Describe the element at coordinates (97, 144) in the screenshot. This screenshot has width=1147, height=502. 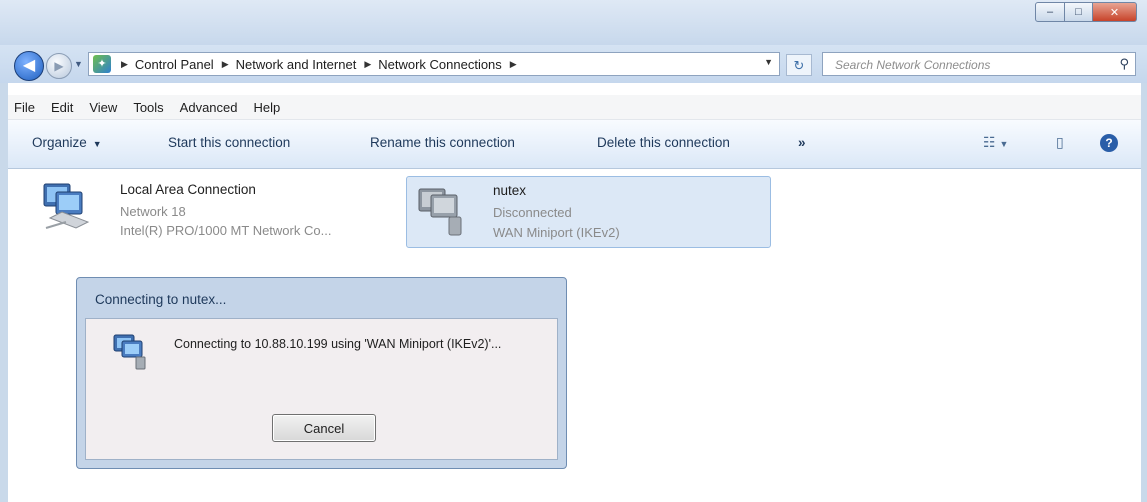
I see `chevron-down-icon: ▼` at that location.